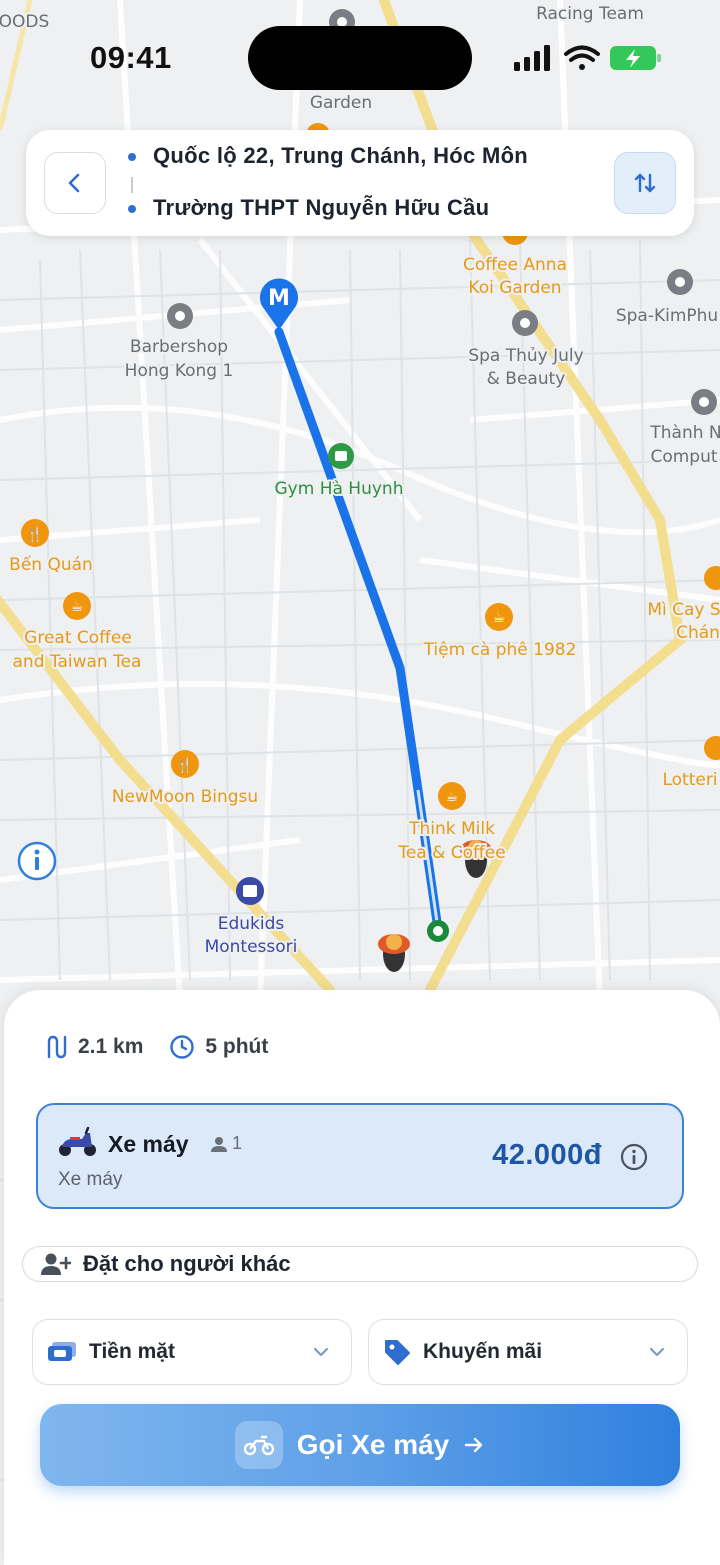 This screenshot has height=1565, width=720. Describe the element at coordinates (179, 371) in the screenshot. I see `map-label: Hong Kong 1` at that location.